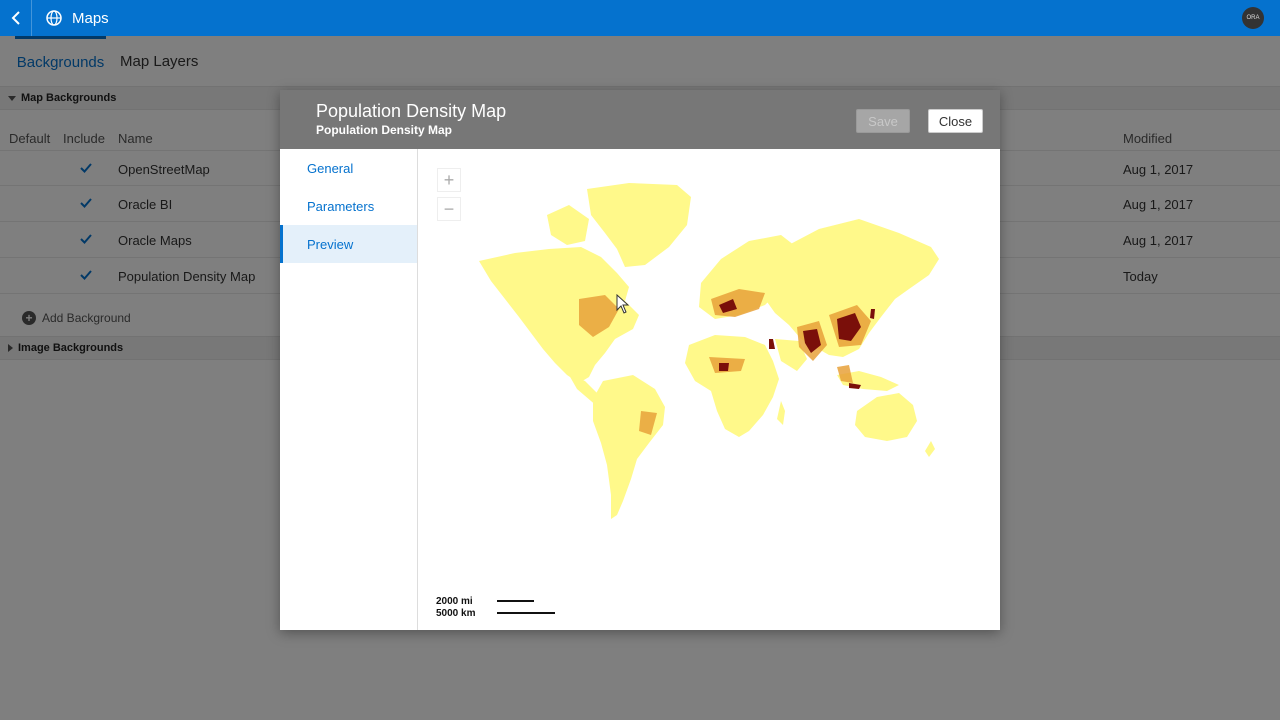  What do you see at coordinates (883, 121) in the screenshot?
I see `save-button: Save` at bounding box center [883, 121].